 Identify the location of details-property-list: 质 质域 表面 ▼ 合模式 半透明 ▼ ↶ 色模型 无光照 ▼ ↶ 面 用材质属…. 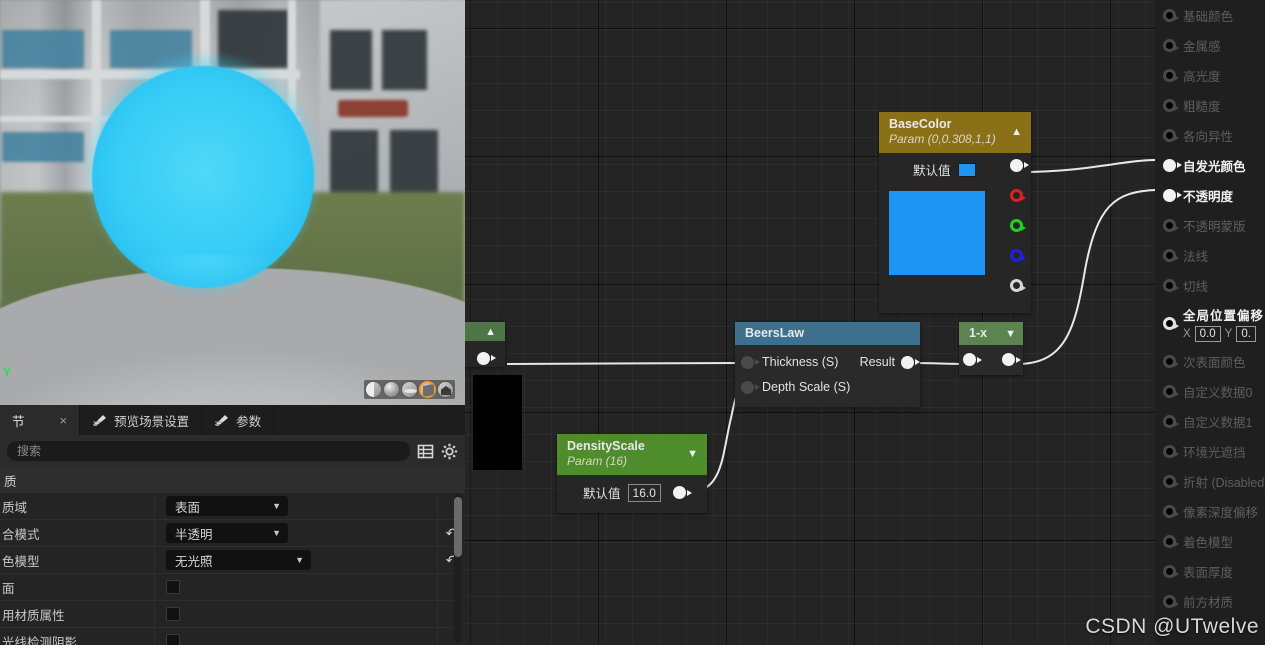
(232, 556).